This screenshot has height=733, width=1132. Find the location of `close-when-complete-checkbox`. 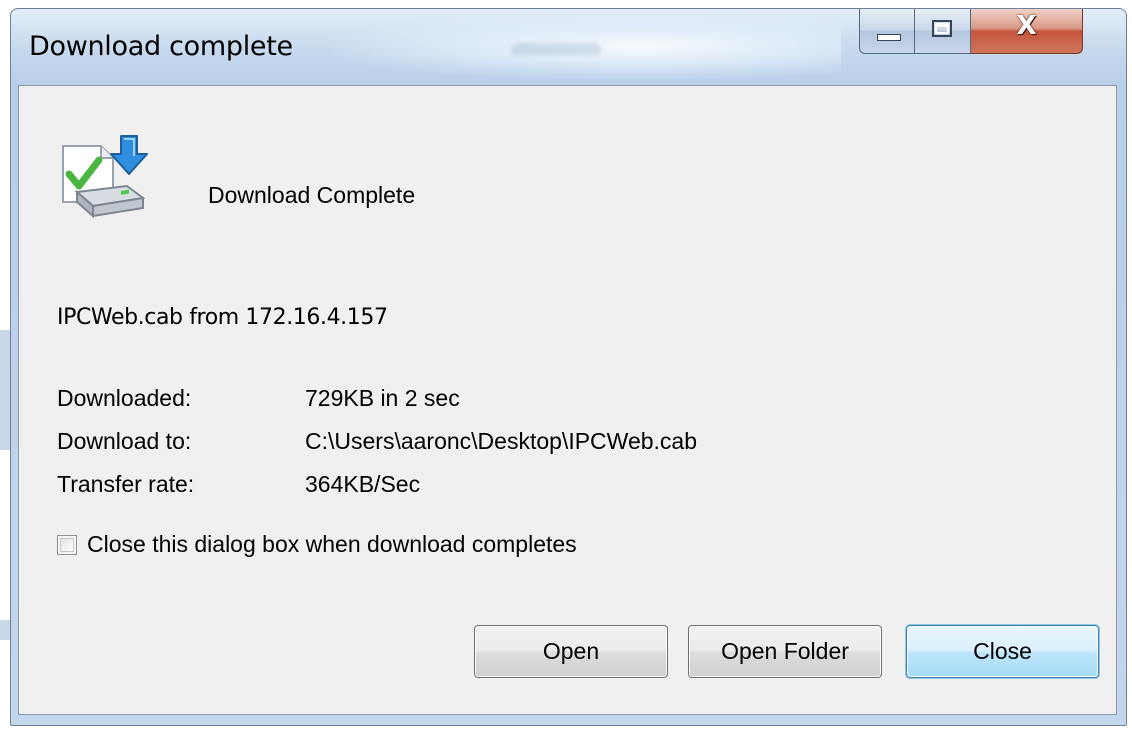

close-when-complete-checkbox is located at coordinates (67, 544).